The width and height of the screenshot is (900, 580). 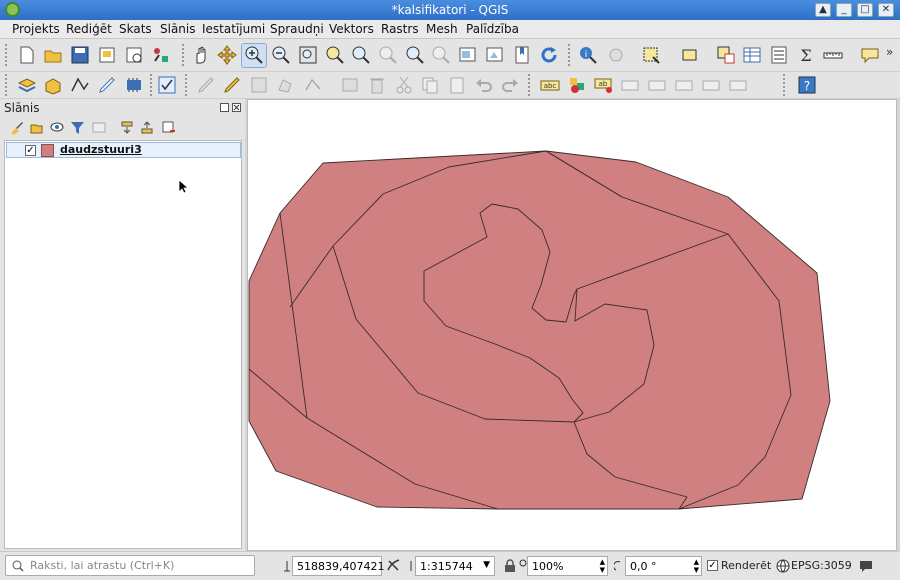 I want to click on new-map-view-icon, so click(x=468, y=55).